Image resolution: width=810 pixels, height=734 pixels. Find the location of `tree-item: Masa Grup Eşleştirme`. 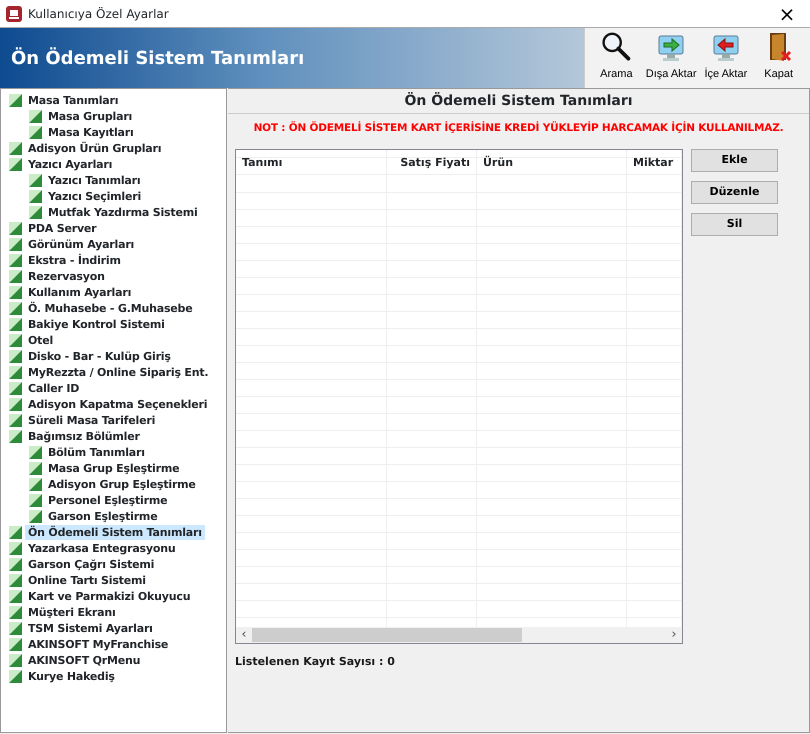

tree-item: Masa Grup Eşleştirme is located at coordinates (113, 468).